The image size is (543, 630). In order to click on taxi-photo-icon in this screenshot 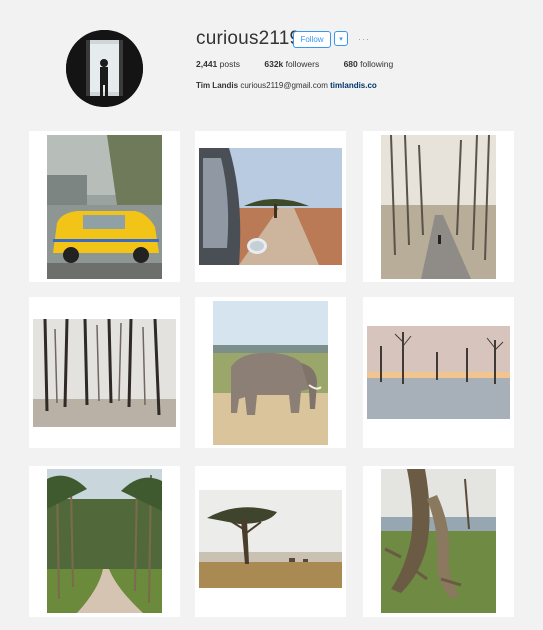, I will do `click(104, 207)`.